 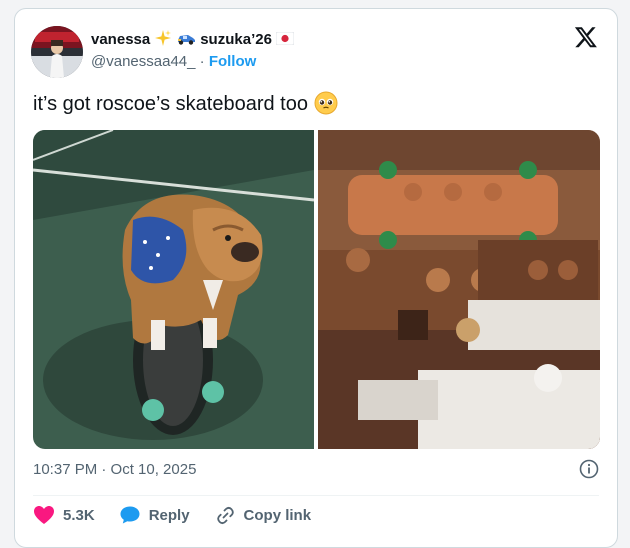 What do you see at coordinates (163, 39) in the screenshot?
I see `sparkles-icon` at bounding box center [163, 39].